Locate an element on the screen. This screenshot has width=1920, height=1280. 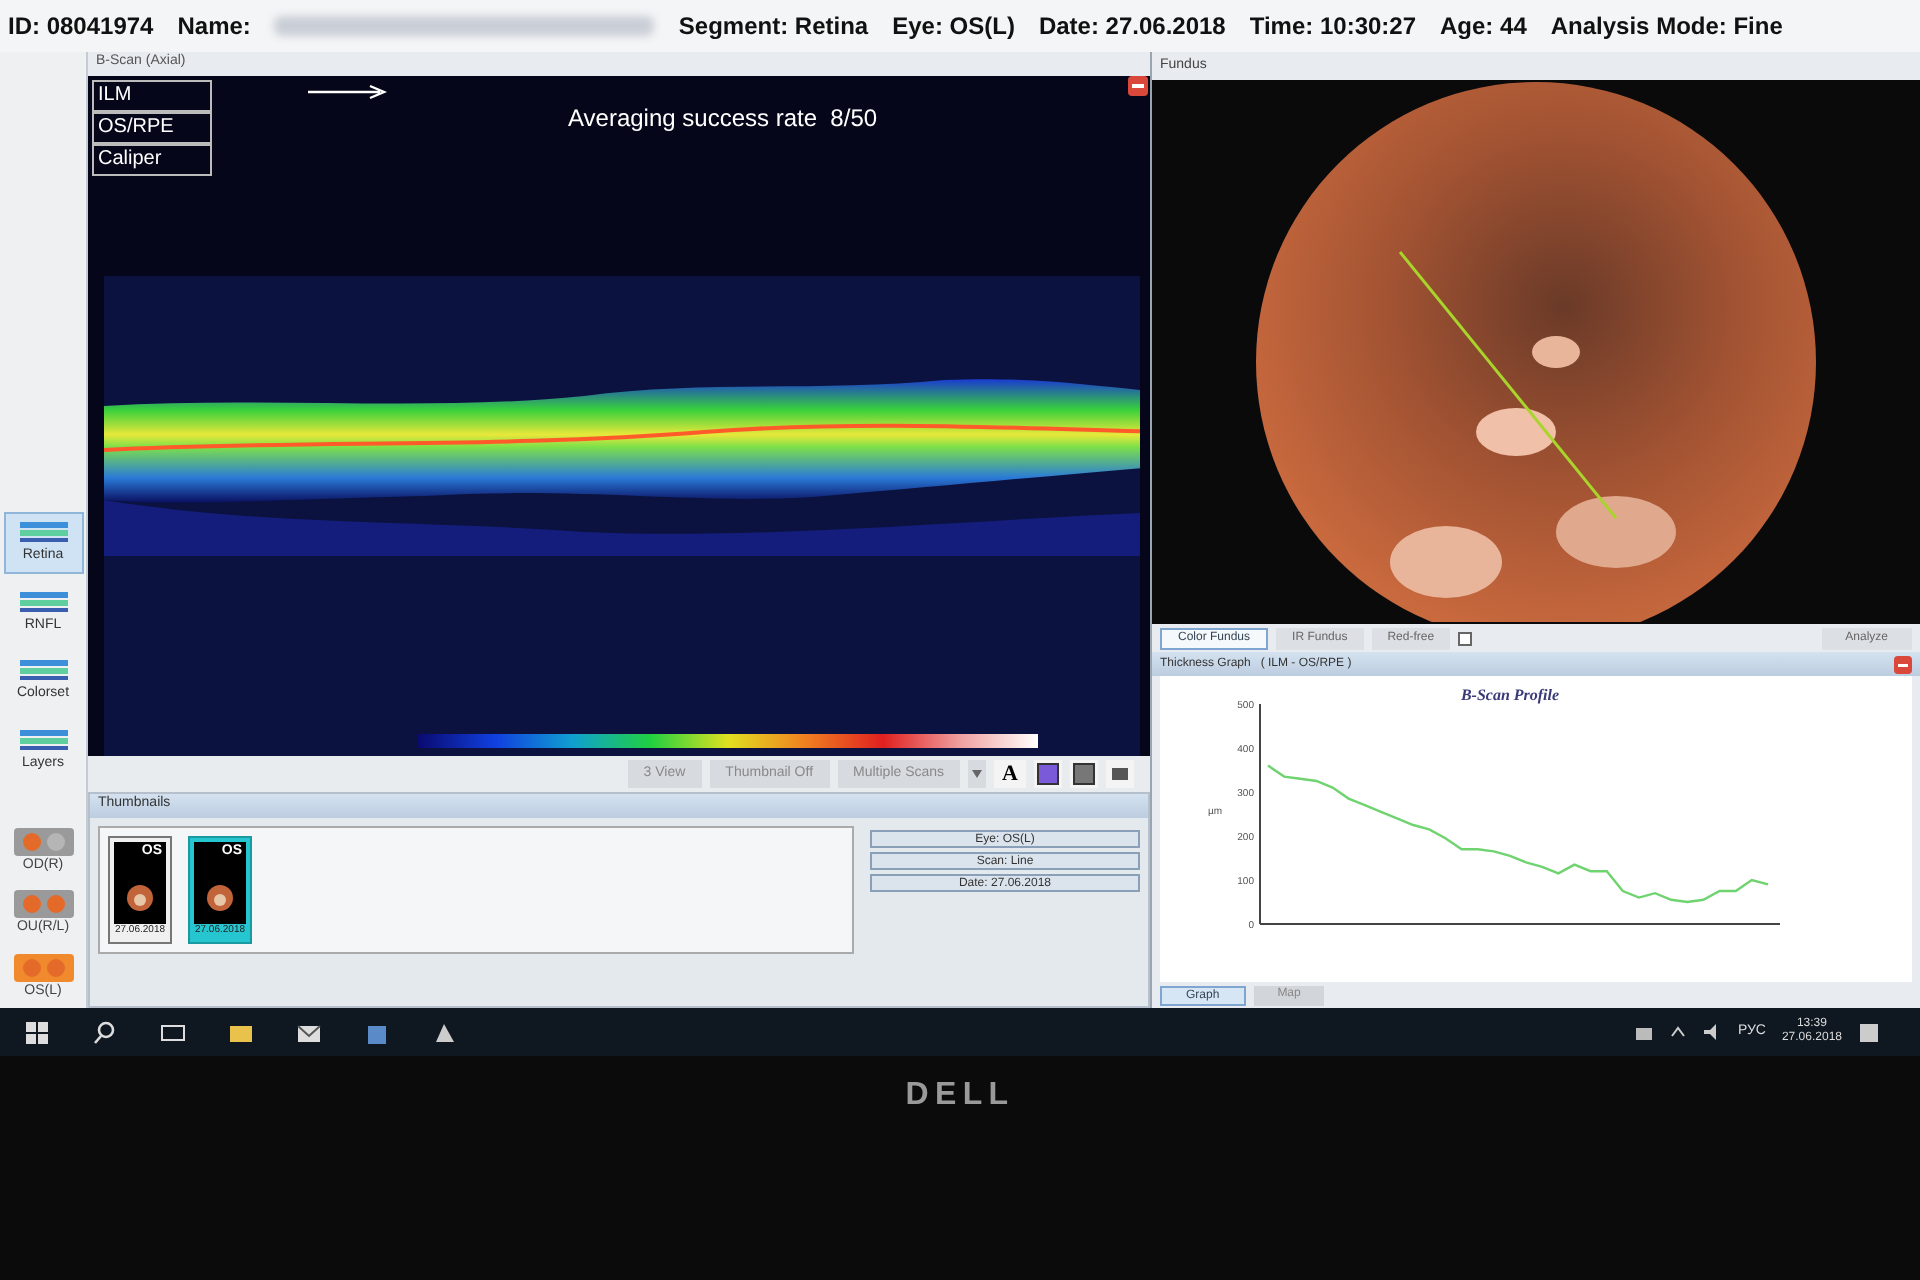
notification-icon is located at coordinates (1869, 1032).